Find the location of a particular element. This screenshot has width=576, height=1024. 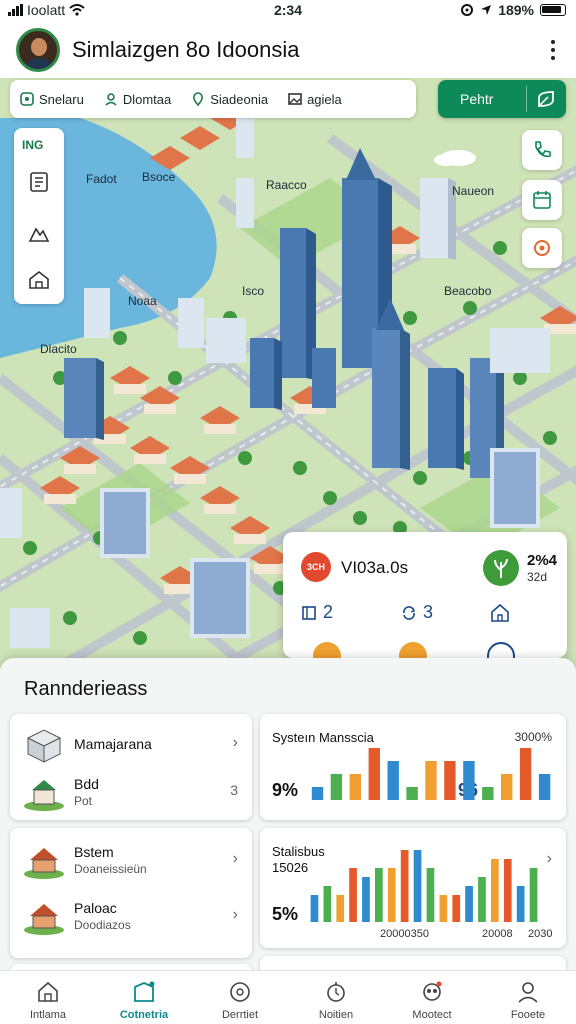

location-arrow-icon is located at coordinates (486, 10).